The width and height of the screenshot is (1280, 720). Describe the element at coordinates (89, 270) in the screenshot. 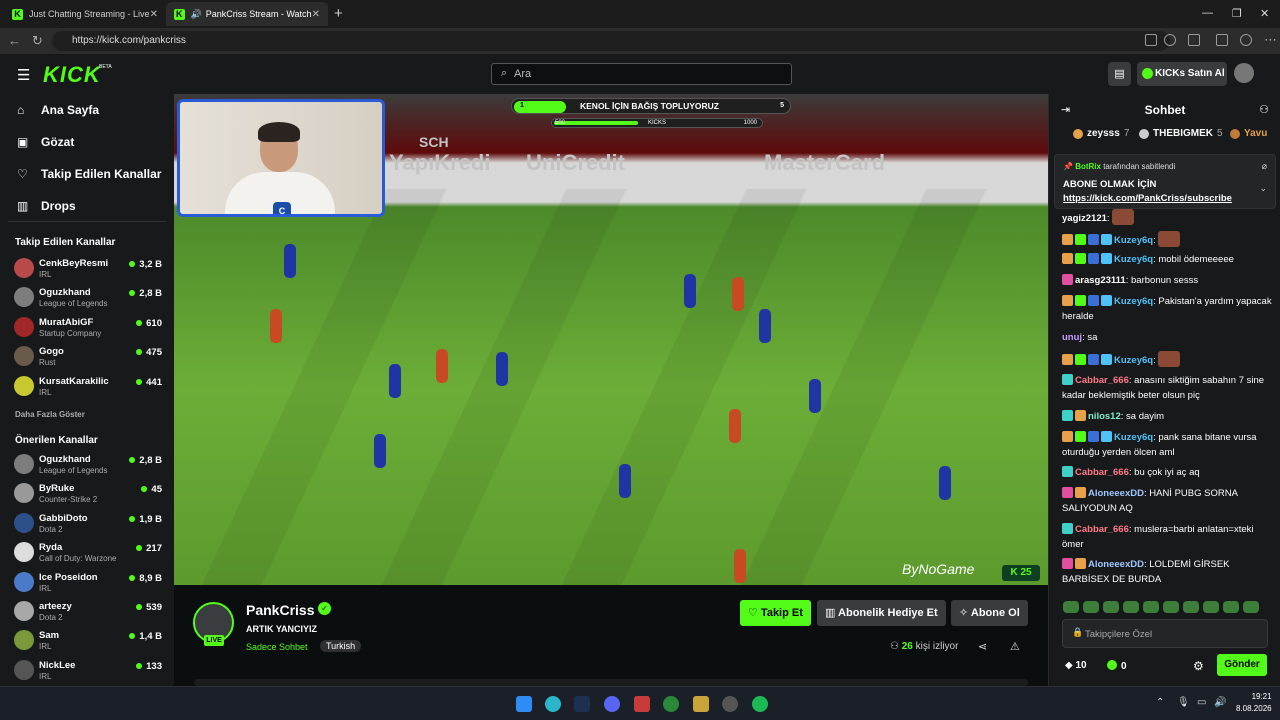

I see `channel-item: CenkBeyResmi IRL 3,2 B` at that location.